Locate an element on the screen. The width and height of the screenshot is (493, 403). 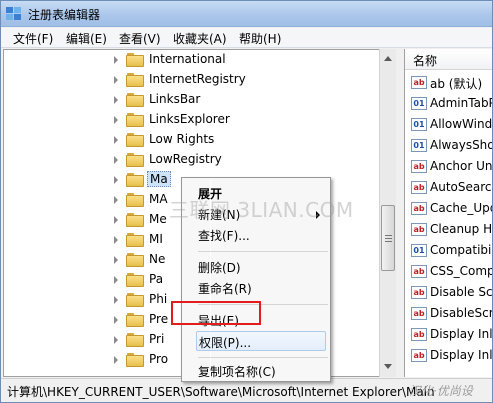
column-header-name: 名称 is located at coordinates (448, 59).